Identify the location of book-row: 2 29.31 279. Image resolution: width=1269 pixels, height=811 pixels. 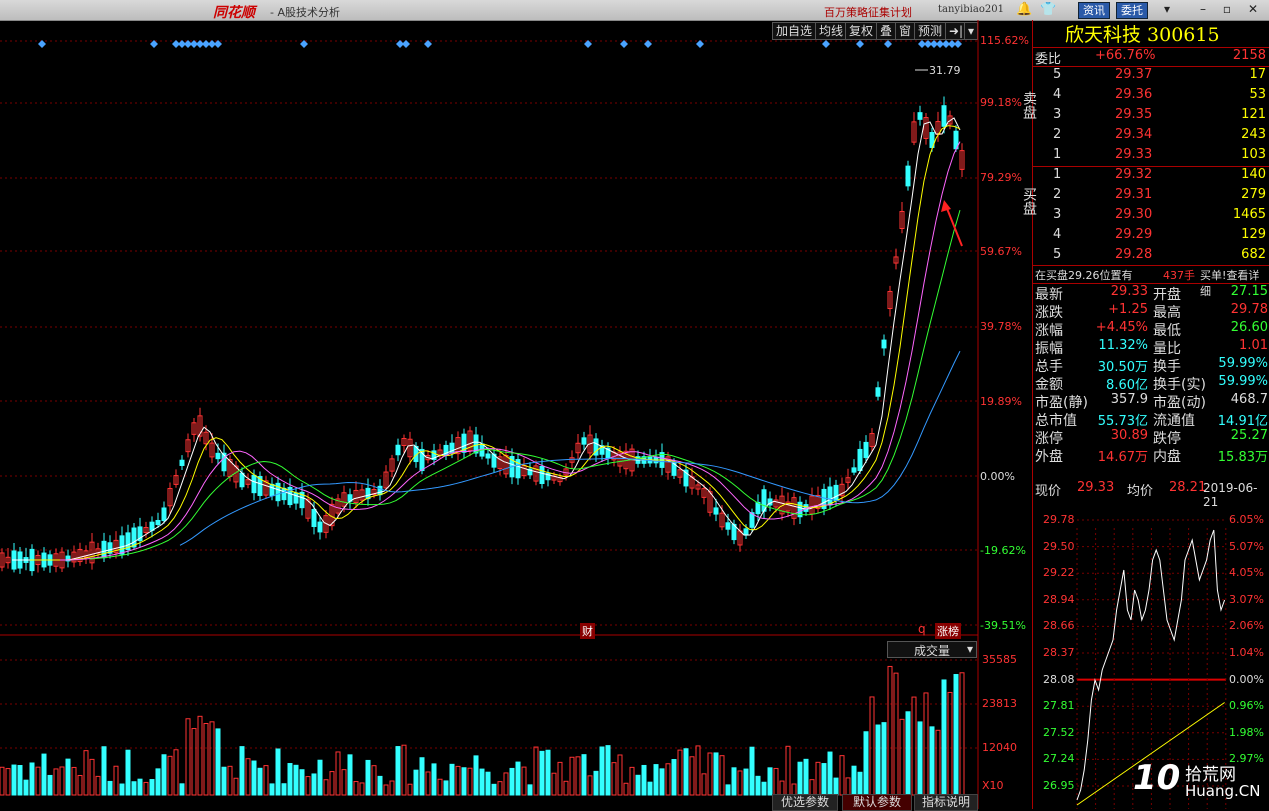
(1151, 197).